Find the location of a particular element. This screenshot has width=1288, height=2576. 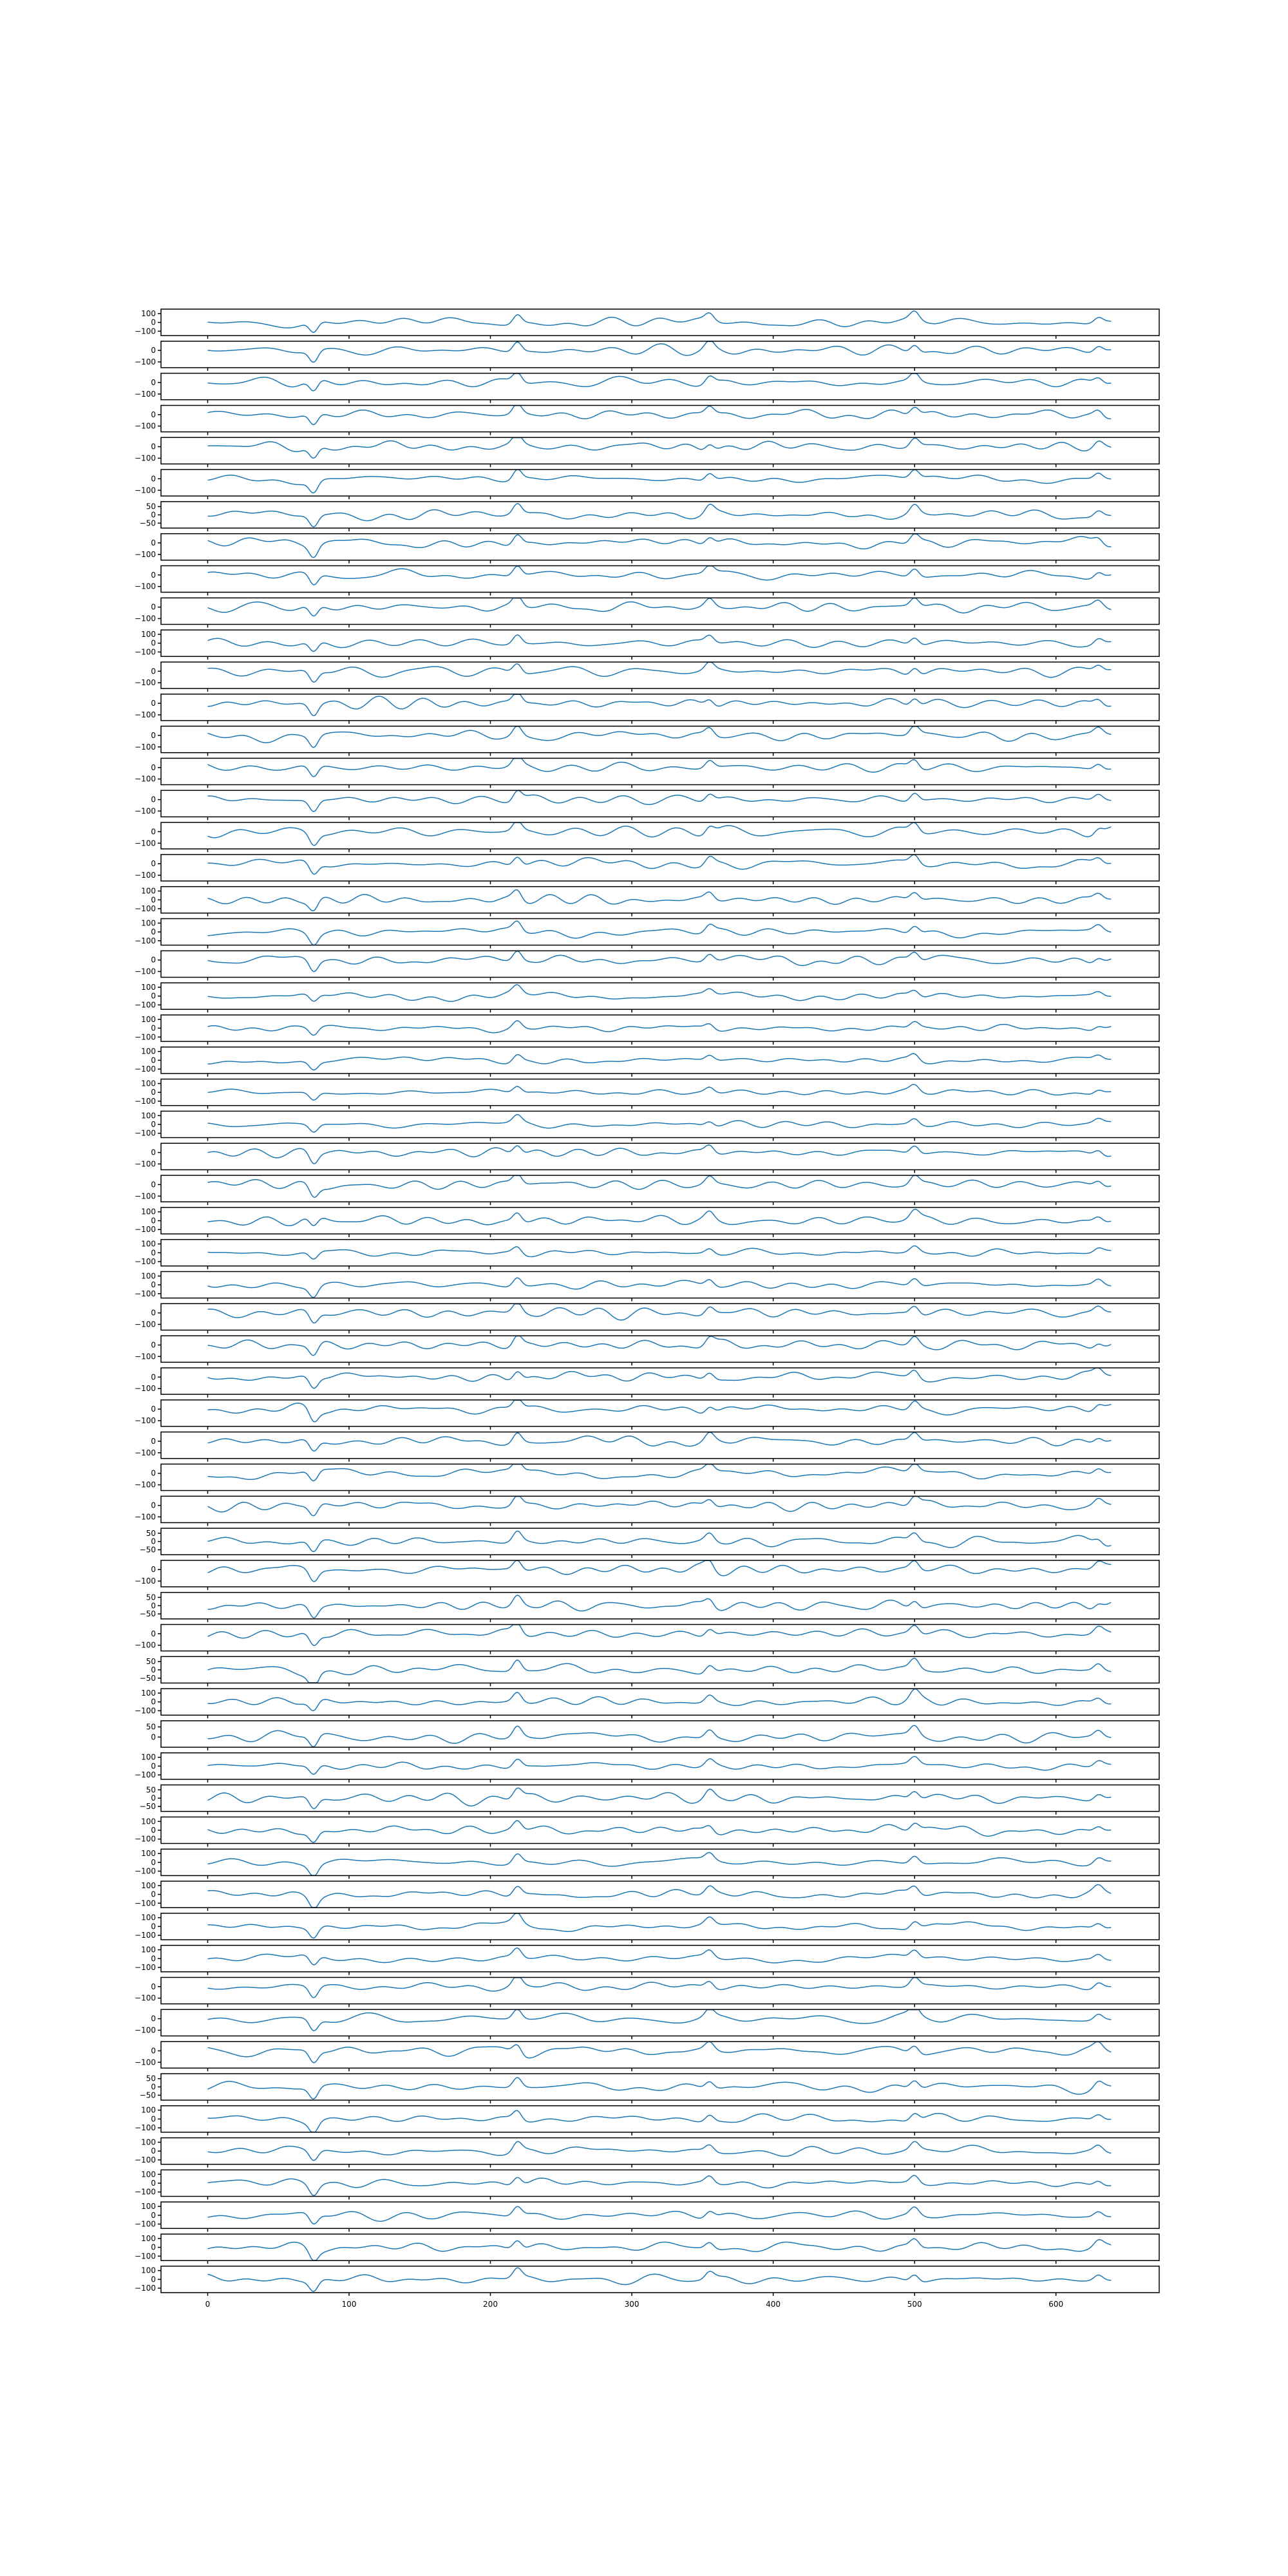

subplot-15: 0 −100 is located at coordinates (647, 773).